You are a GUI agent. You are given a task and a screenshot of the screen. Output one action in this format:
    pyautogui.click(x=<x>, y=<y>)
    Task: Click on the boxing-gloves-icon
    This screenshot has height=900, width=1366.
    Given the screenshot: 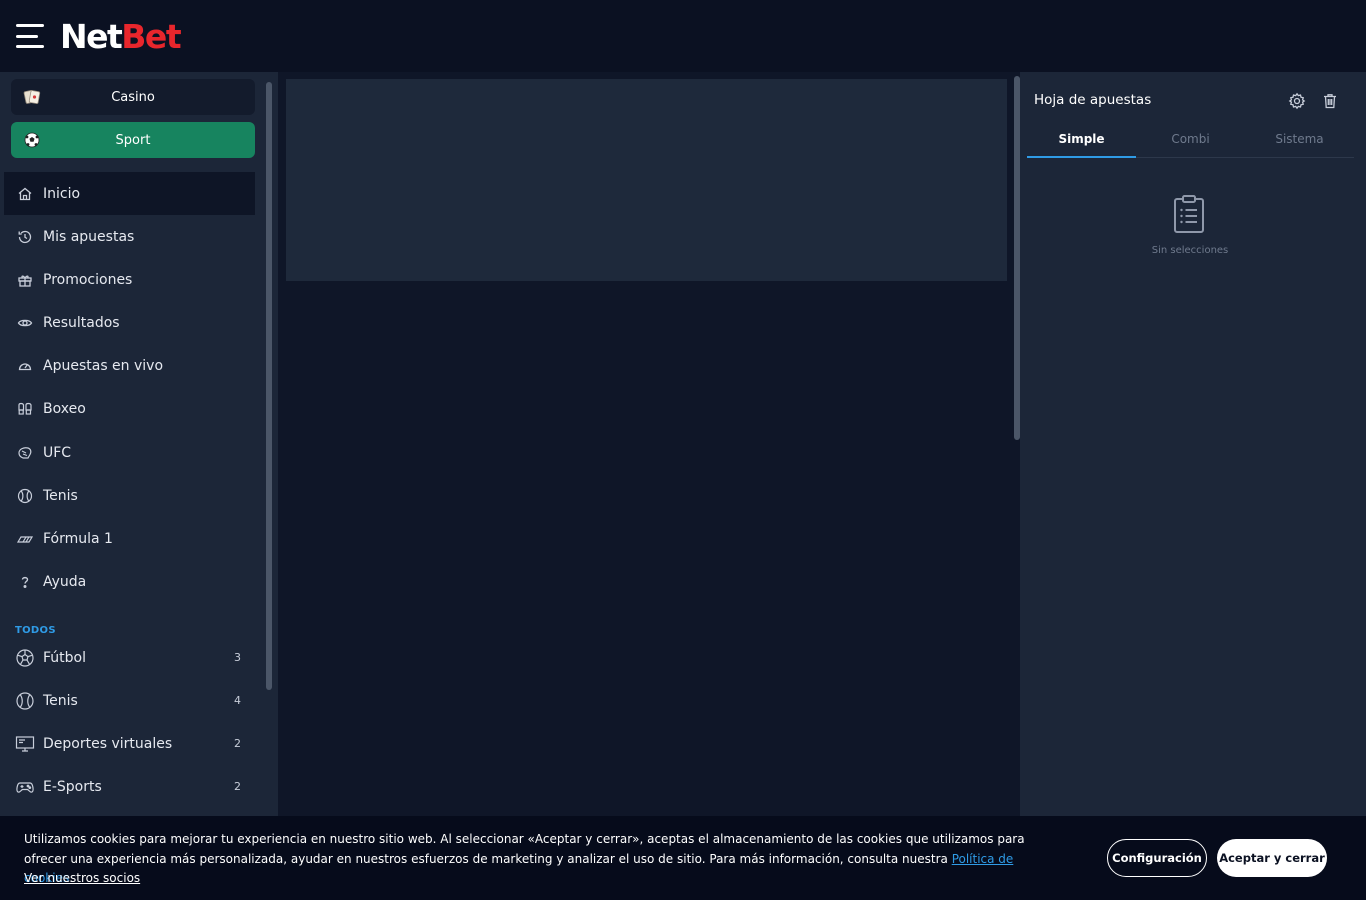 What is the action you would take?
    pyautogui.click(x=25, y=409)
    